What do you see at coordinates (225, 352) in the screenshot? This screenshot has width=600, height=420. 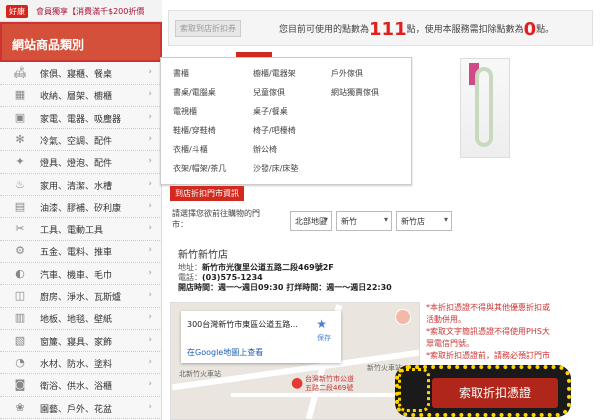 I see `map-open-link: 在Google地圖上查看` at bounding box center [225, 352].